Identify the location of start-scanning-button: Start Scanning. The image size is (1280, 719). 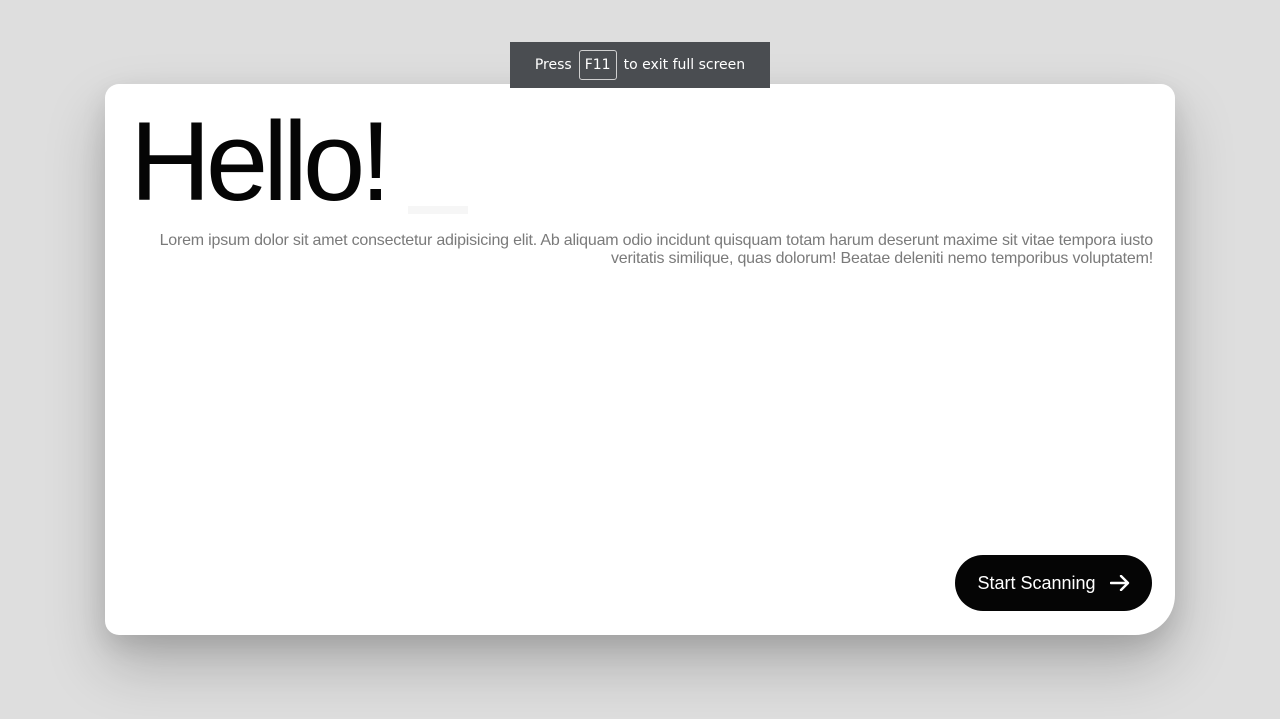
(1053, 583).